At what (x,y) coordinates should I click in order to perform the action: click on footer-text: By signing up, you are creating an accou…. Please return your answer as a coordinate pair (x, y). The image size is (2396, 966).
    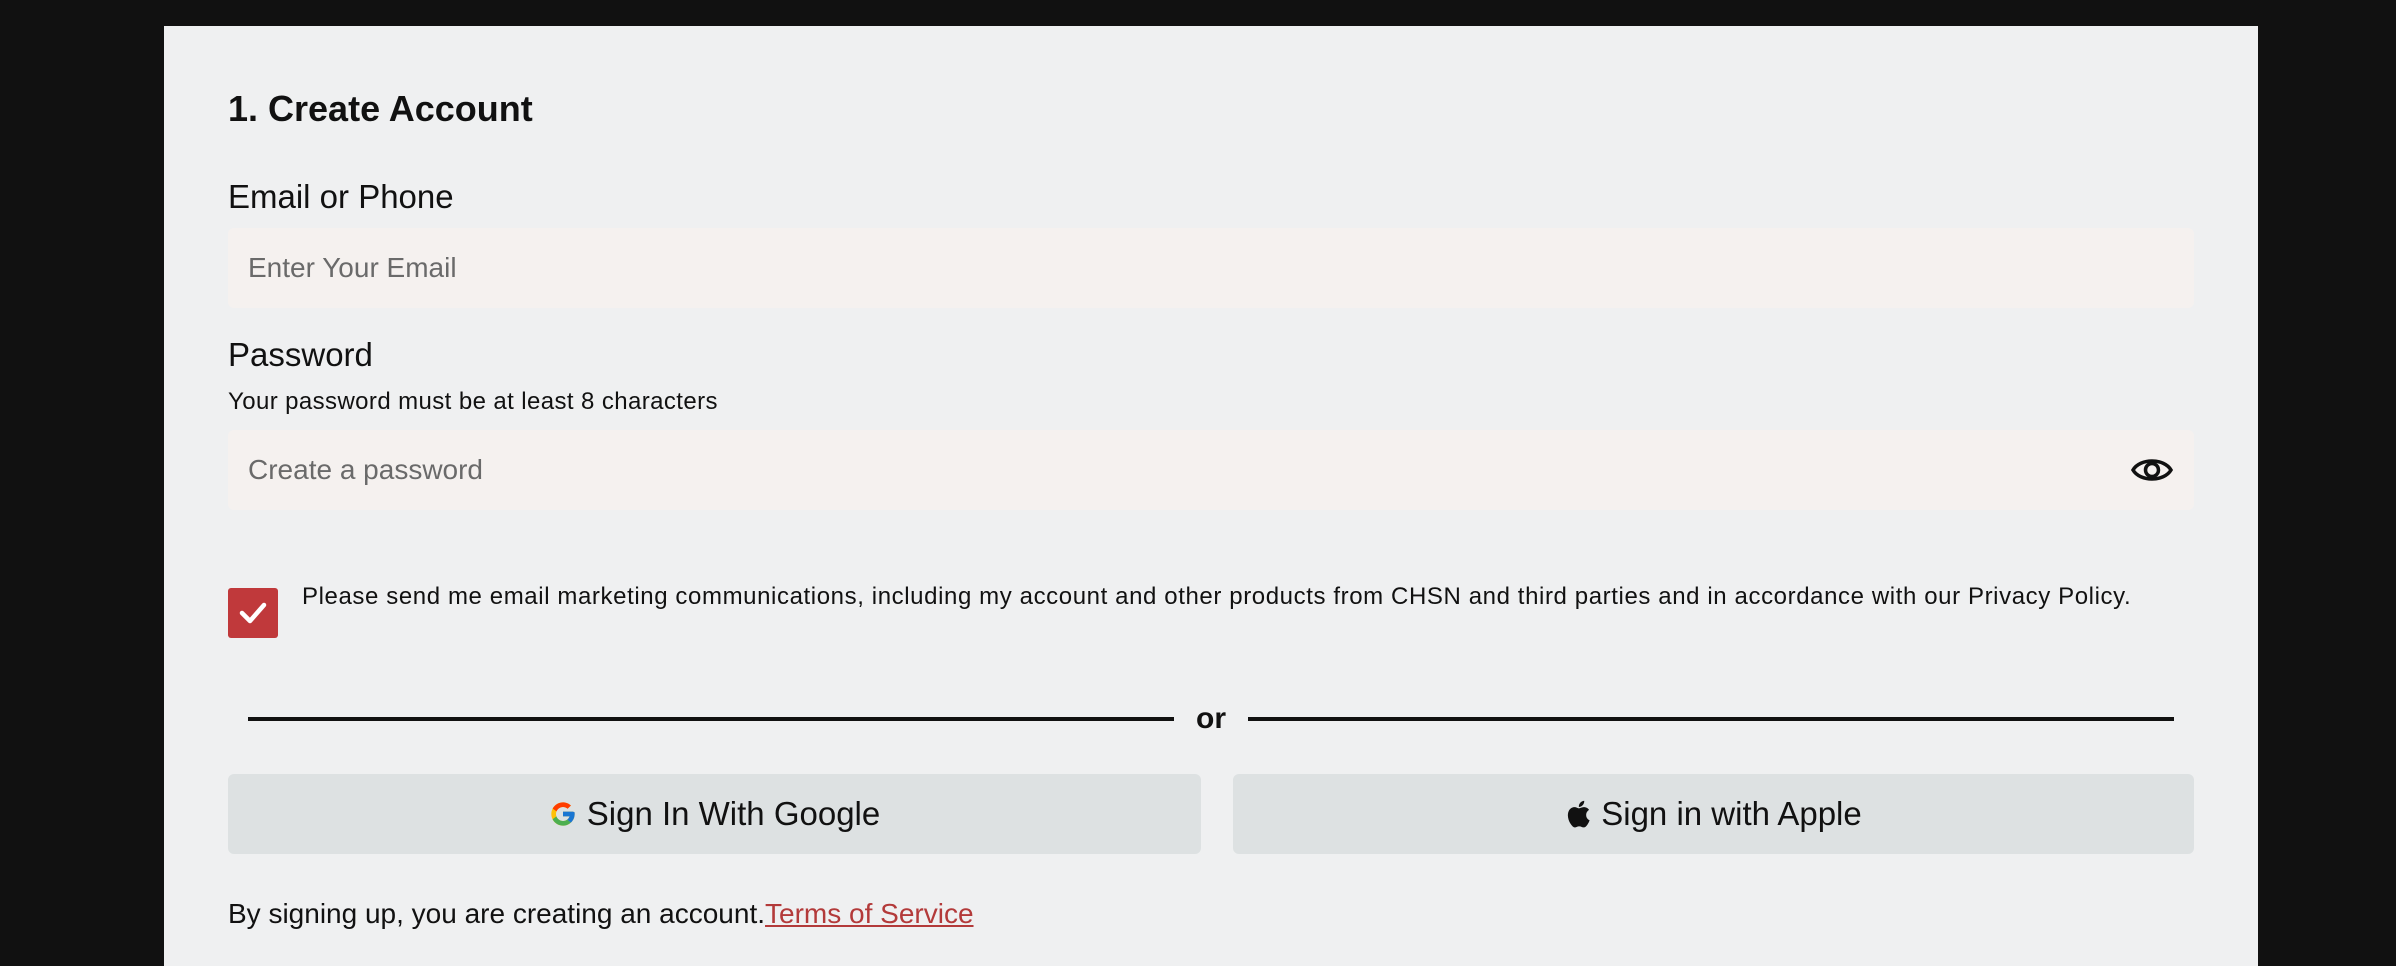
    Looking at the image, I should click on (601, 914).